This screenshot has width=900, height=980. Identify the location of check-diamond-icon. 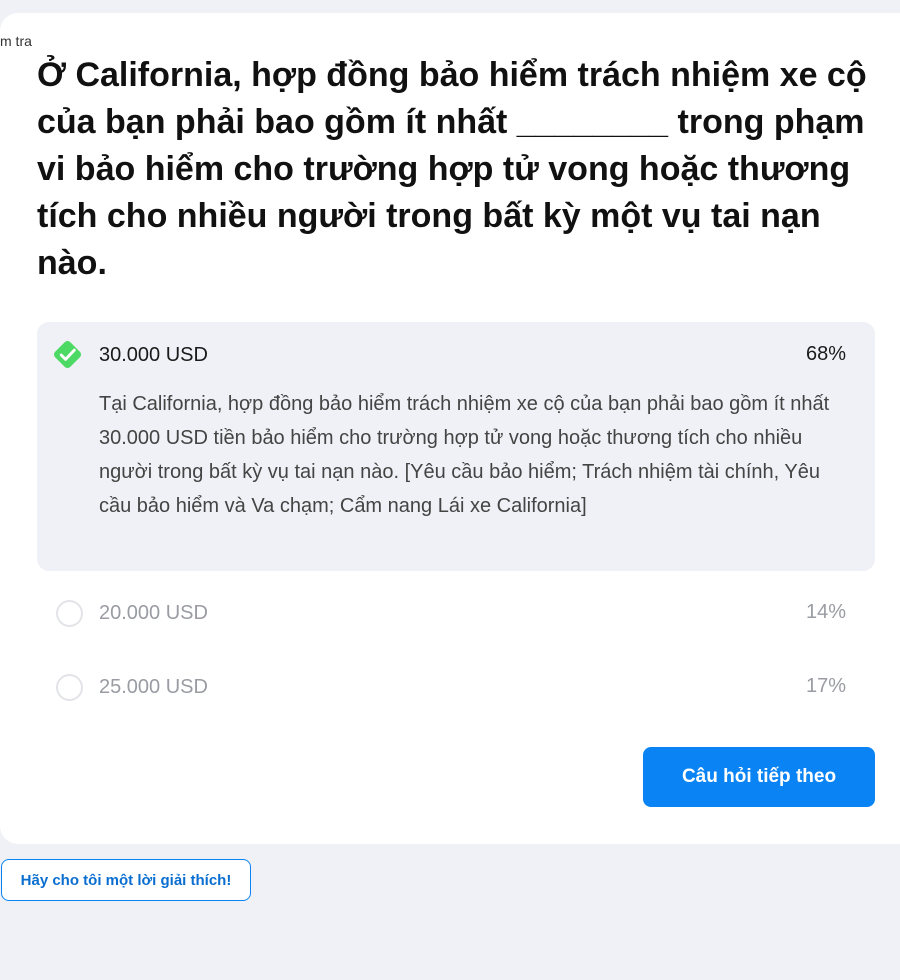
(67, 354).